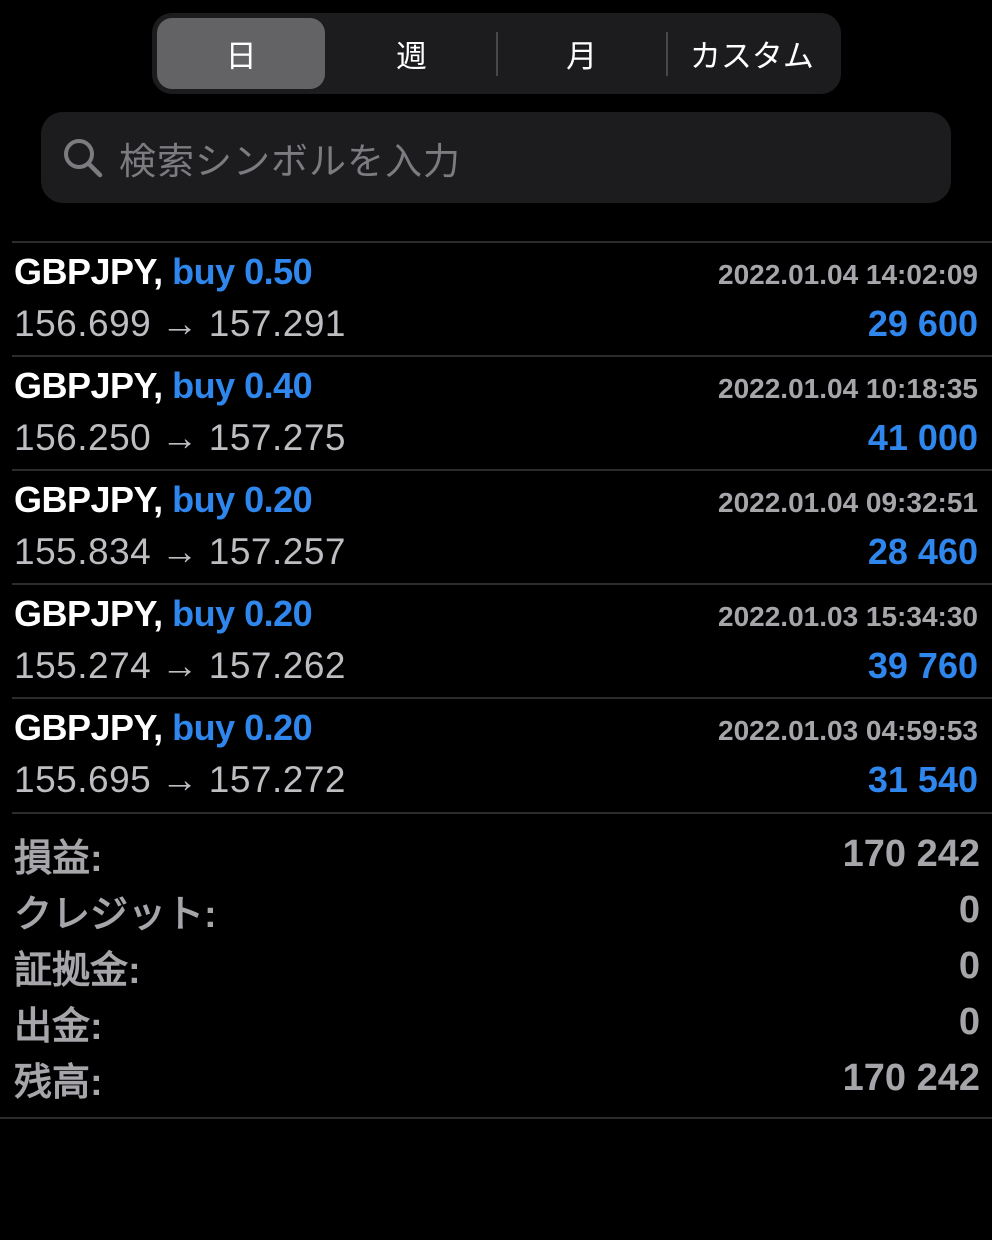  What do you see at coordinates (83, 158) in the screenshot?
I see `search-icon` at bounding box center [83, 158].